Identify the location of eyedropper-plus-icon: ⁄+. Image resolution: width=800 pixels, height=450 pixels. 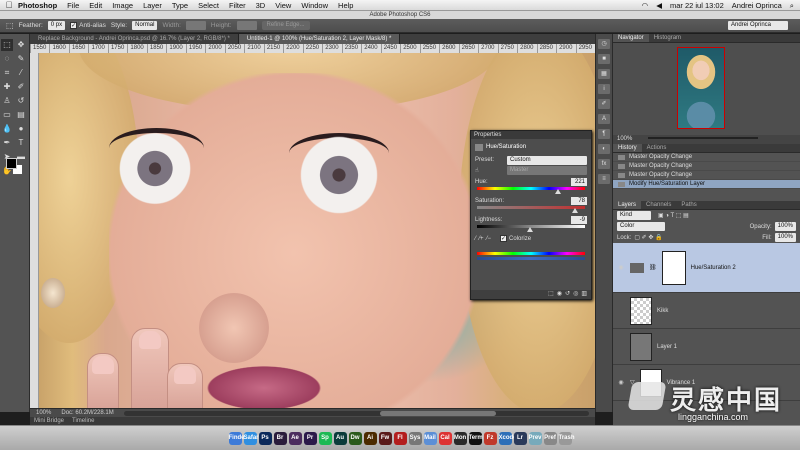
(481, 239).